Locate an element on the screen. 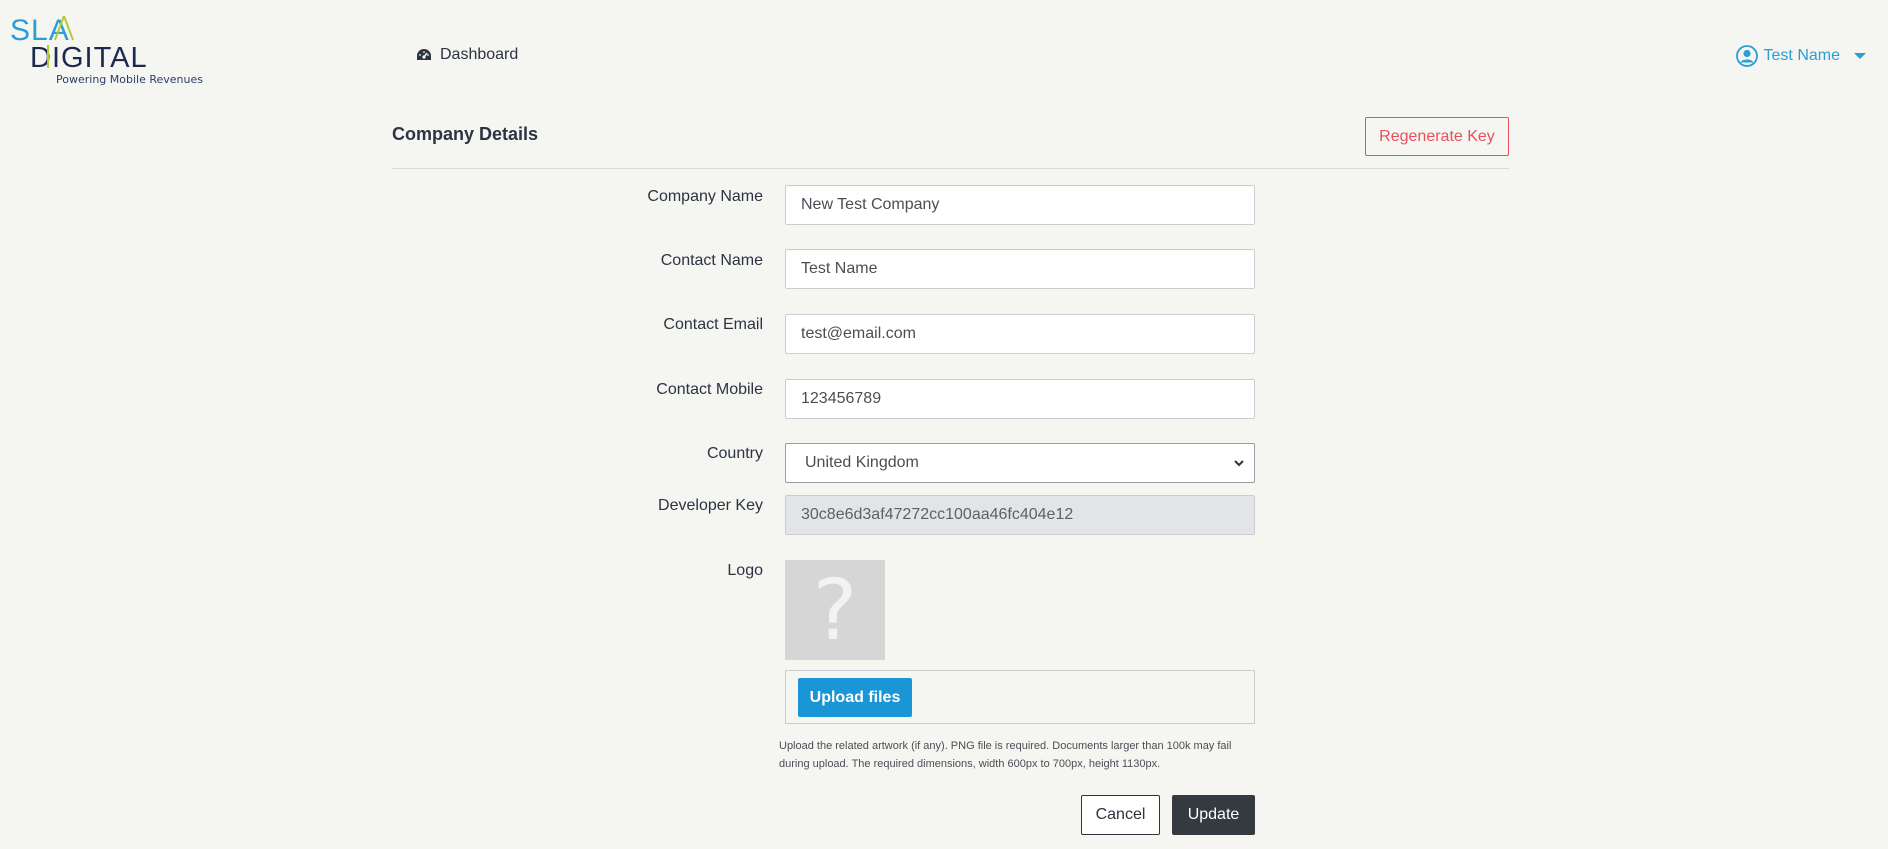  logo-label: Logo is located at coordinates (745, 570).